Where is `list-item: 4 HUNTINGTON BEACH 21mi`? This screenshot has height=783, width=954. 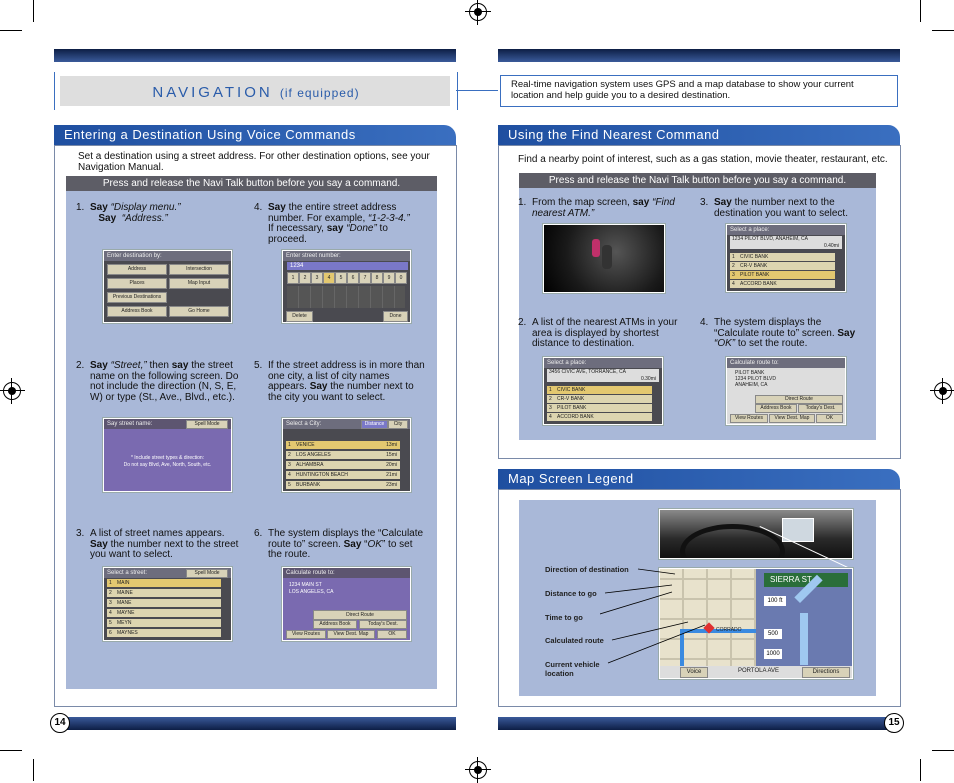
list-item: 4 HUNTINGTON BEACH 21mi is located at coordinates (343, 475).